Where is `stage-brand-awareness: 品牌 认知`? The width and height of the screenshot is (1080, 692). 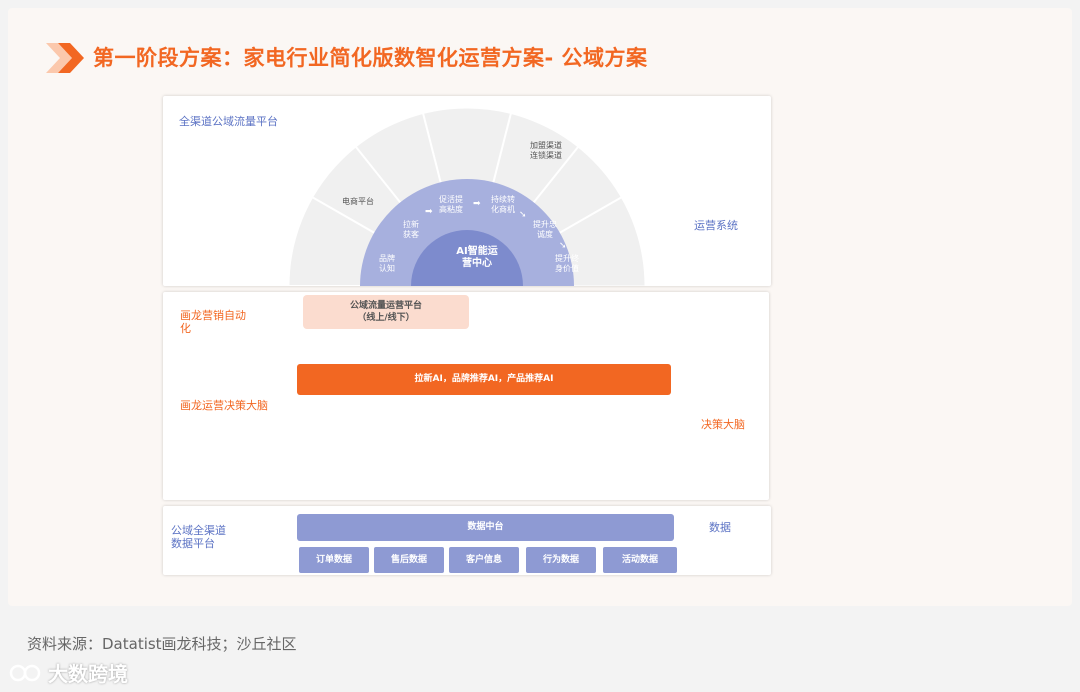
stage-brand-awareness: 品牌 认知 is located at coordinates (387, 263).